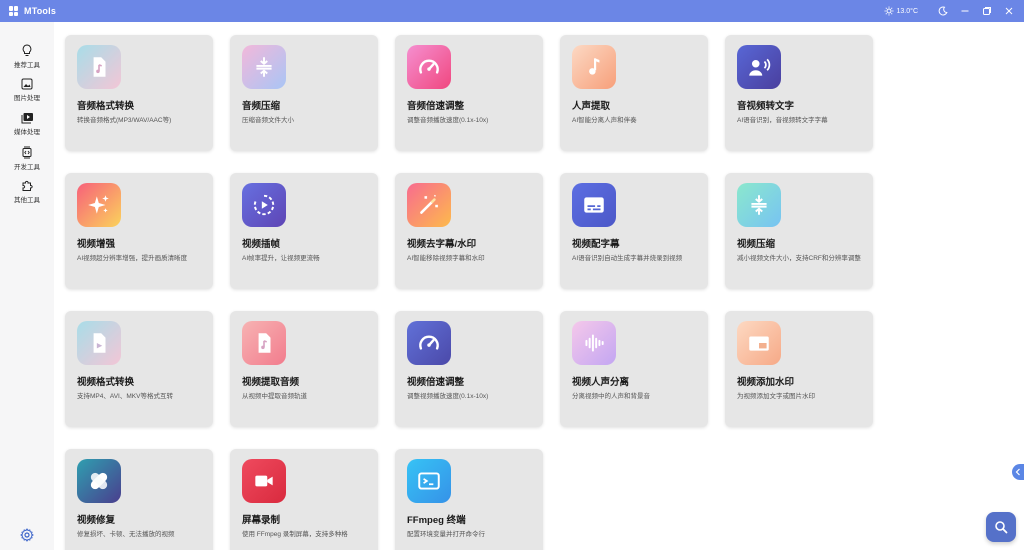 This screenshot has width=1024, height=550. Describe the element at coordinates (799, 369) in the screenshot. I see `tool-card: 视频添加水印 为视频添加文字或图片水印` at that location.